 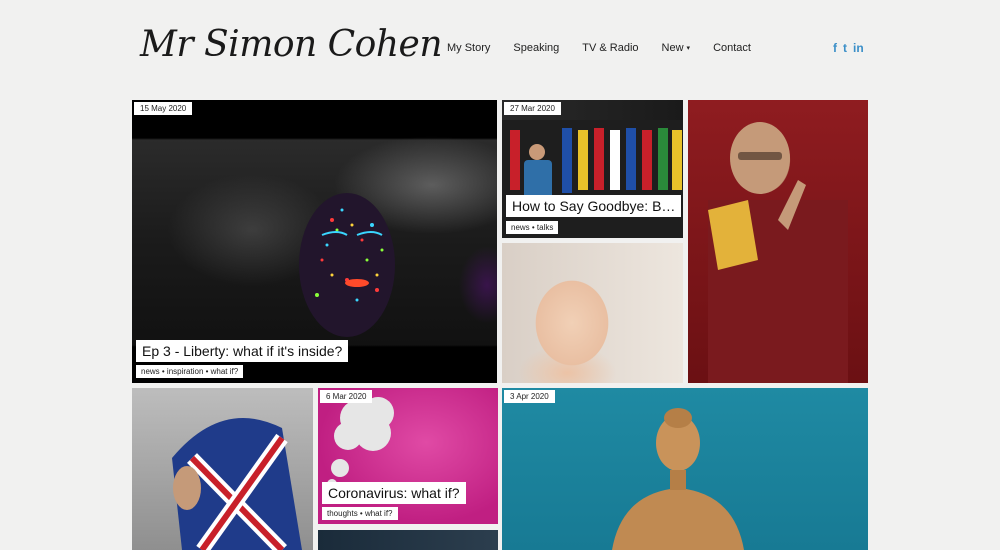 What do you see at coordinates (778, 252) in the screenshot?
I see `monk-image` at bounding box center [778, 252].